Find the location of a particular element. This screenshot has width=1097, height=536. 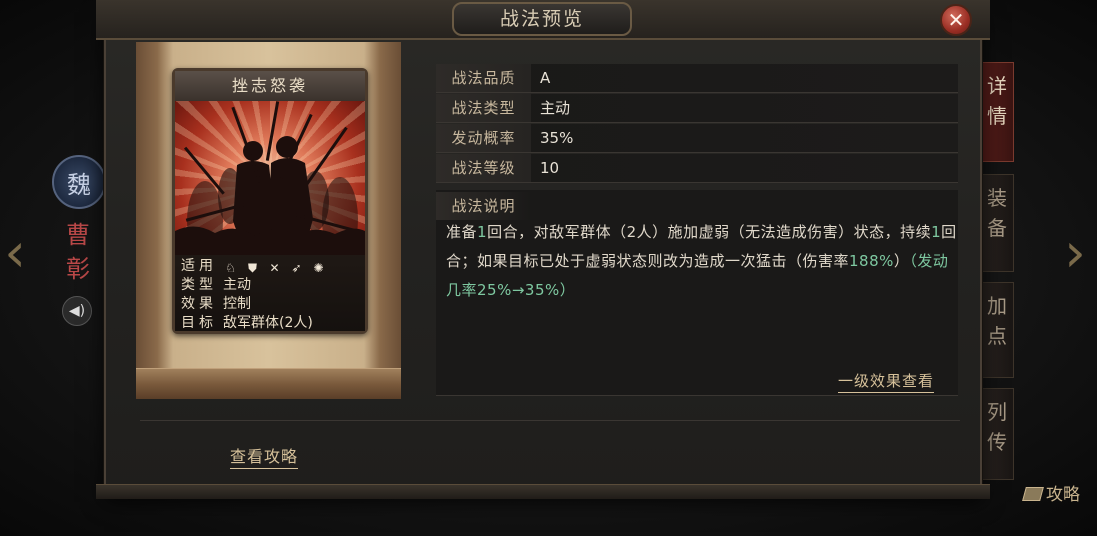

type-key: 战法类型 is located at coordinates (483, 108).